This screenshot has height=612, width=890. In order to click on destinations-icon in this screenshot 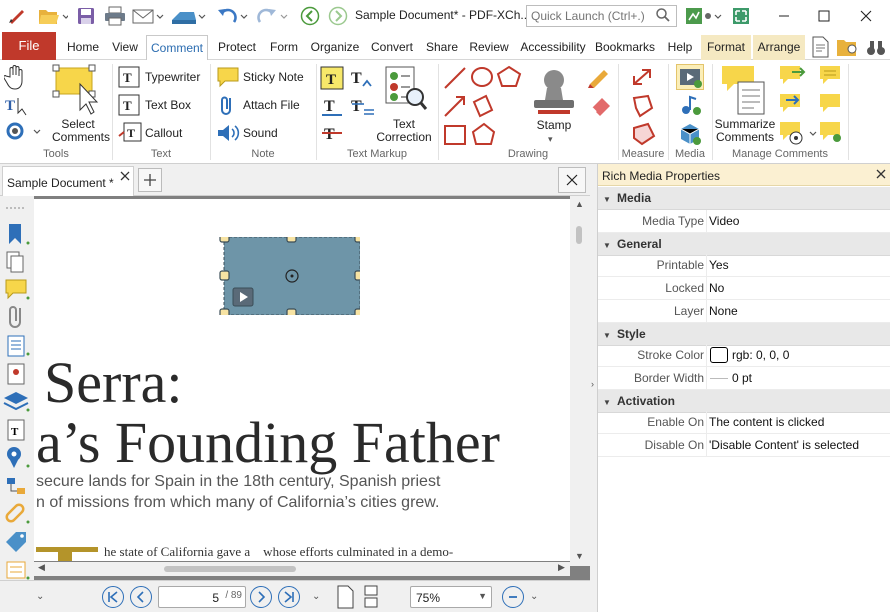, I will do `click(14, 457)`.